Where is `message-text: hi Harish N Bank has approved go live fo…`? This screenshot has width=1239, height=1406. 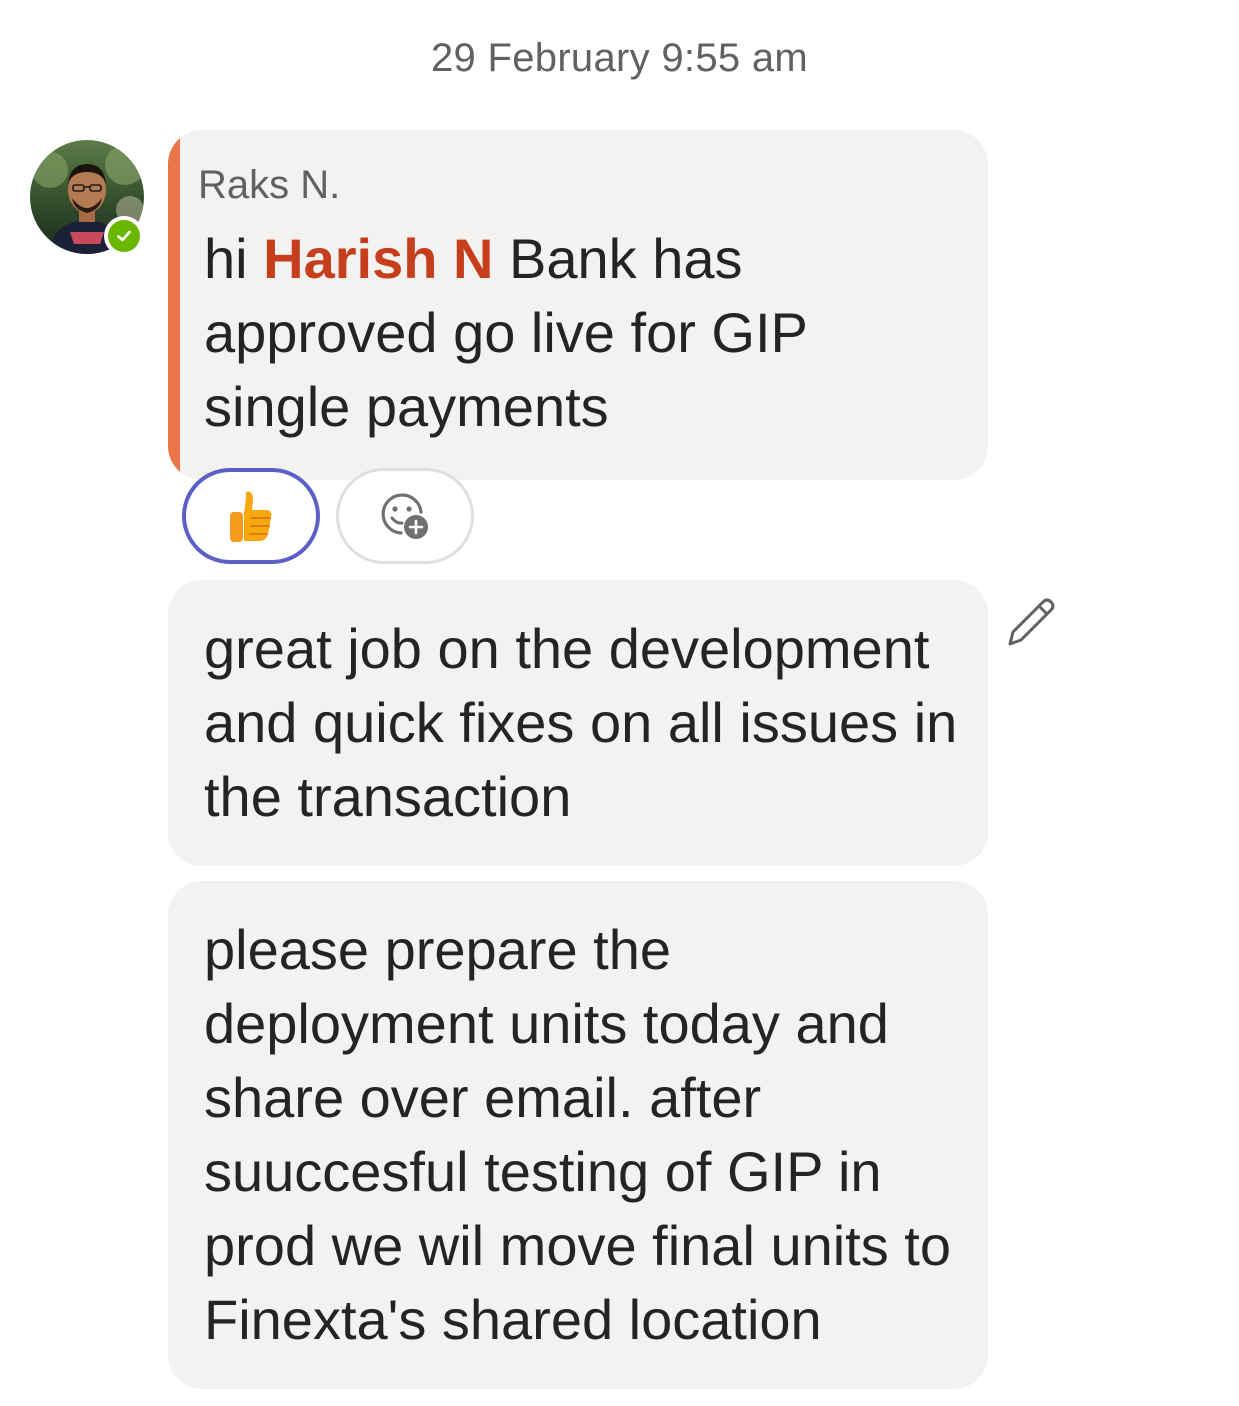 message-text: hi Harish N Bank has approved go live fo… is located at coordinates (576, 333).